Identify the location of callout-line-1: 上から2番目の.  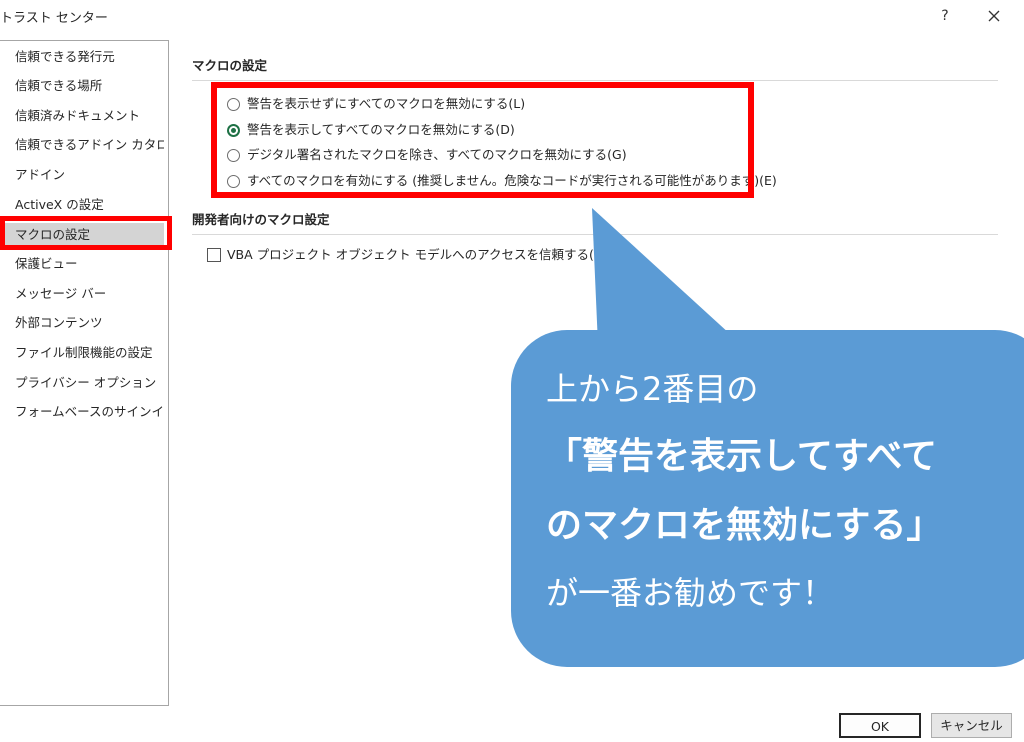
(652, 389).